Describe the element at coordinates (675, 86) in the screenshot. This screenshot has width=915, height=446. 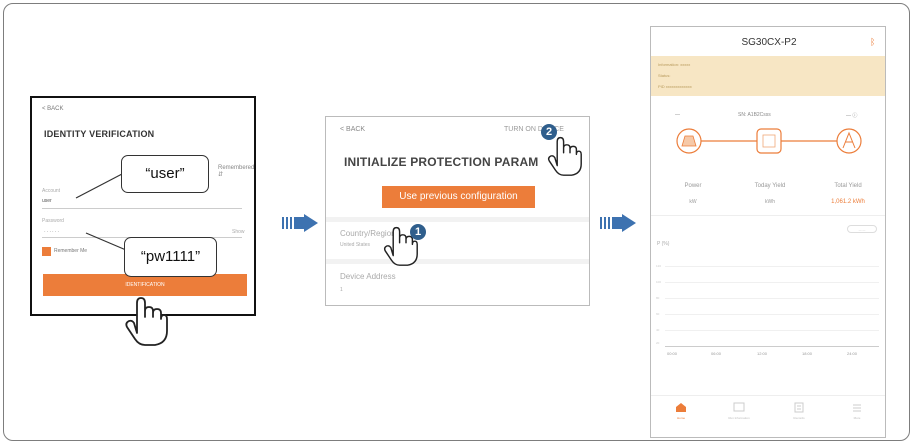
I see `banner-line: PID xxxxxxxxxxxxx` at that location.